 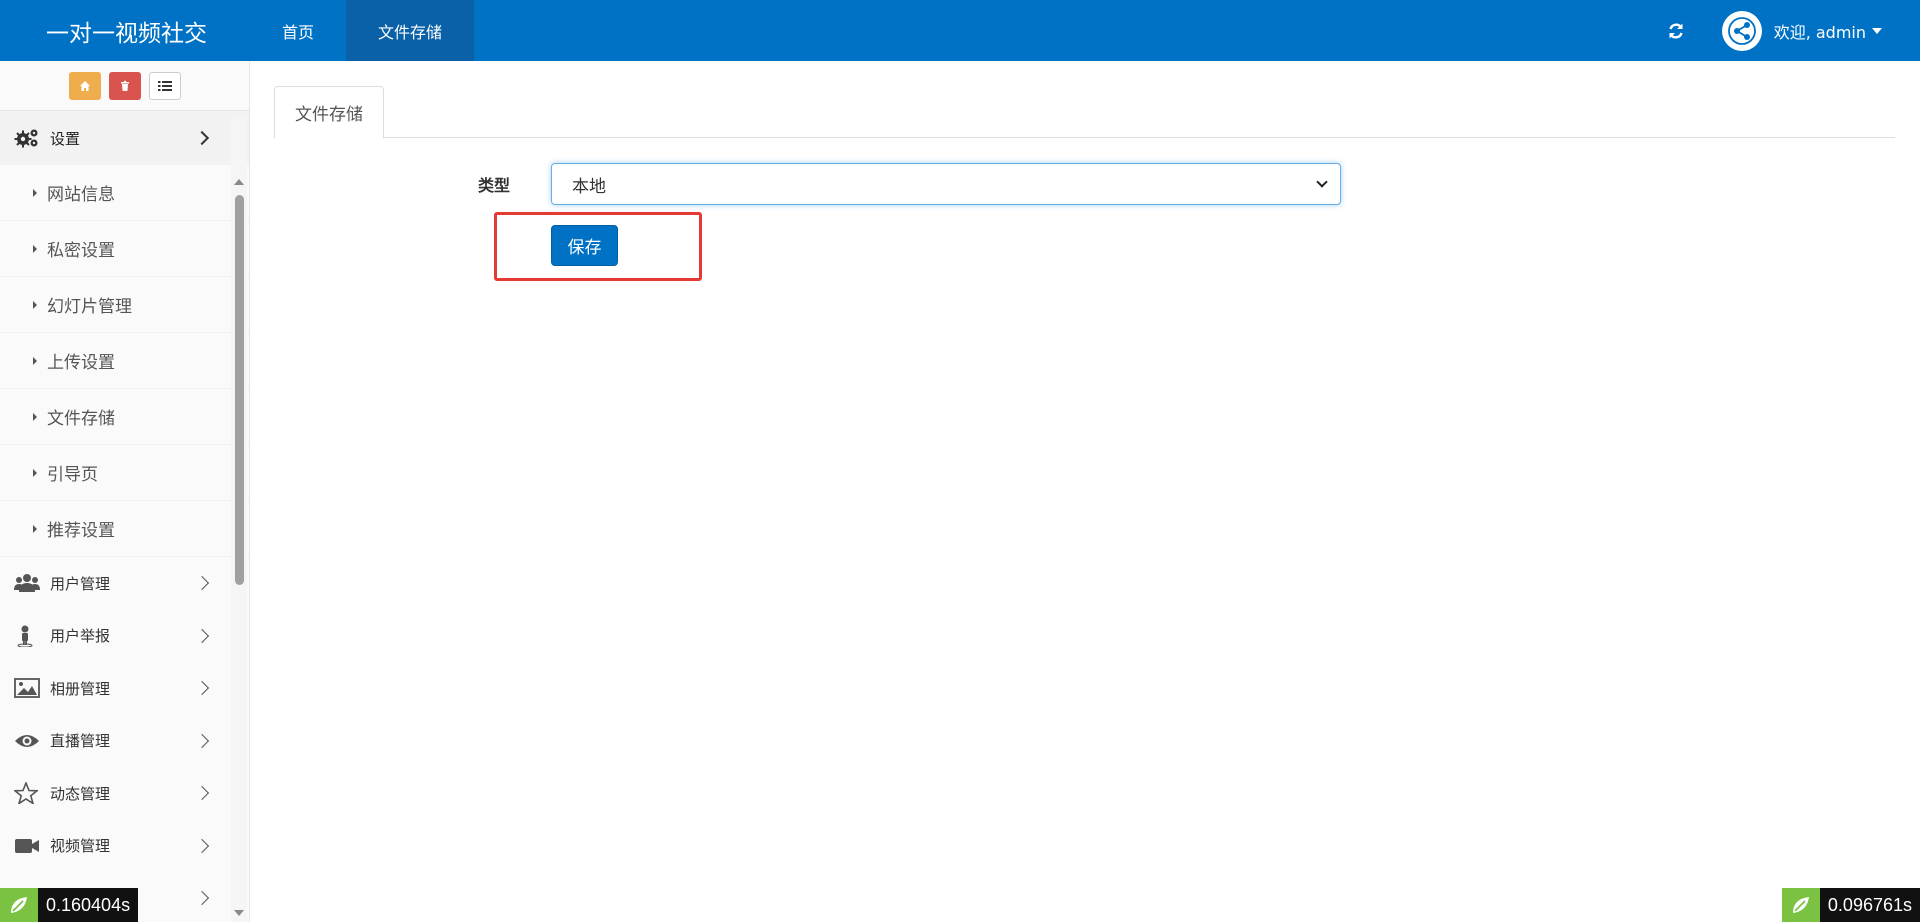 I want to click on submenu-site-info: 网站信息, so click(x=124, y=193).